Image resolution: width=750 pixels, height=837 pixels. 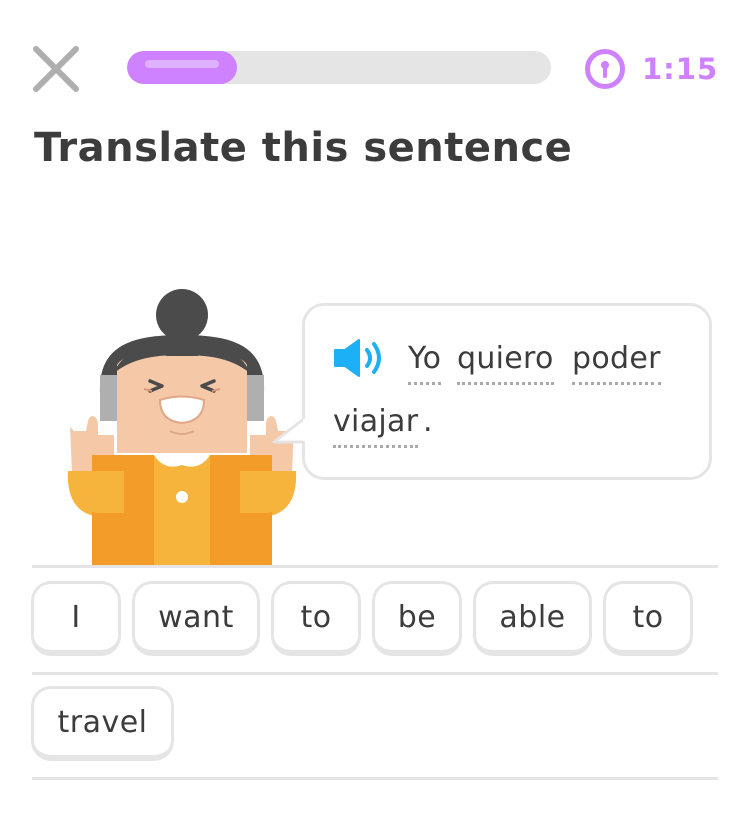 What do you see at coordinates (76, 618) in the screenshot?
I see `word-tile: I` at bounding box center [76, 618].